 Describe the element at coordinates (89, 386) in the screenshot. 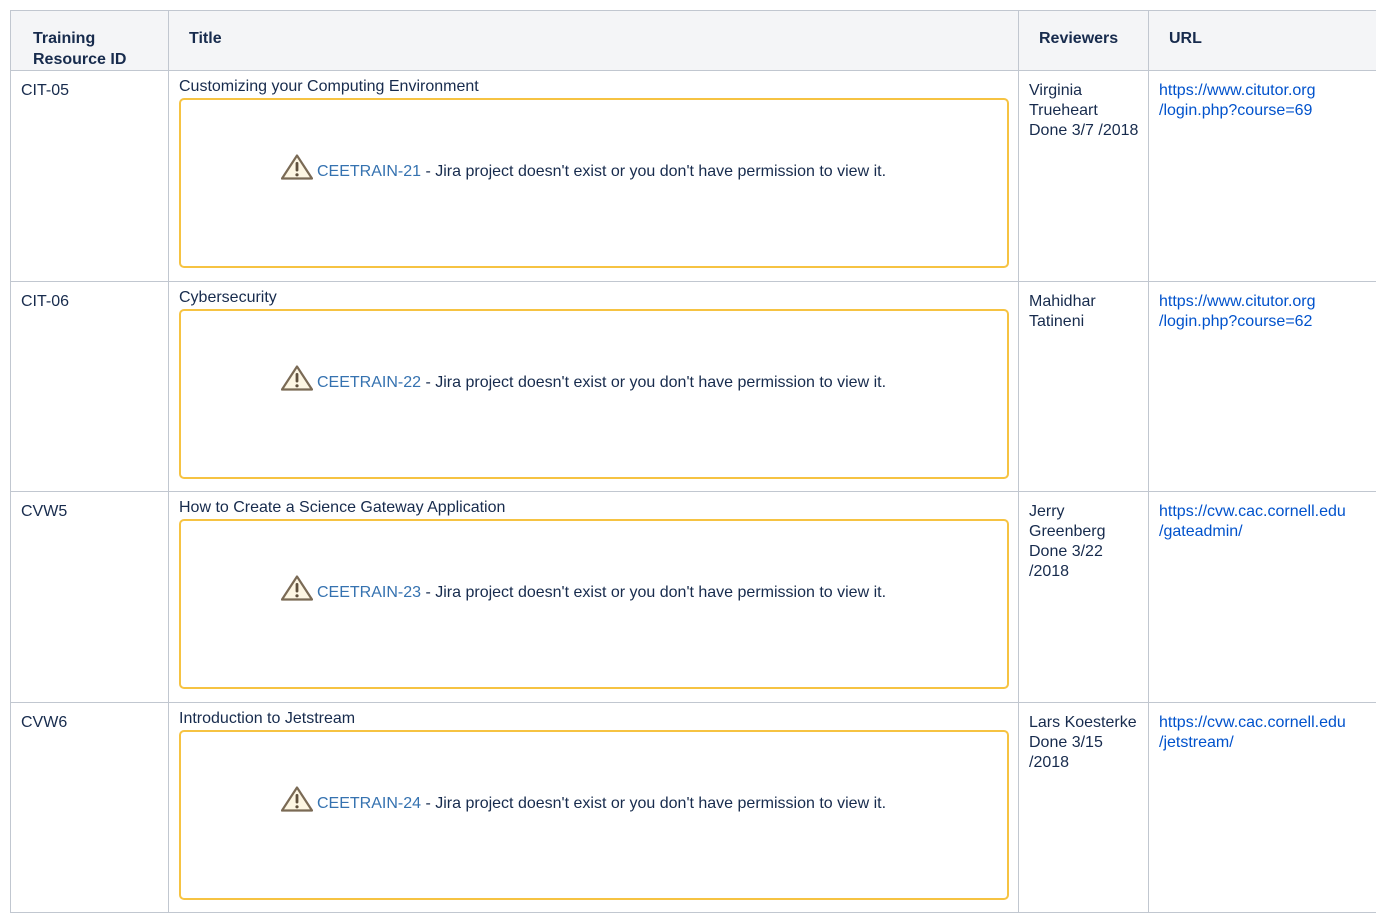

I see `resource-id-cell: CIT-06` at that location.